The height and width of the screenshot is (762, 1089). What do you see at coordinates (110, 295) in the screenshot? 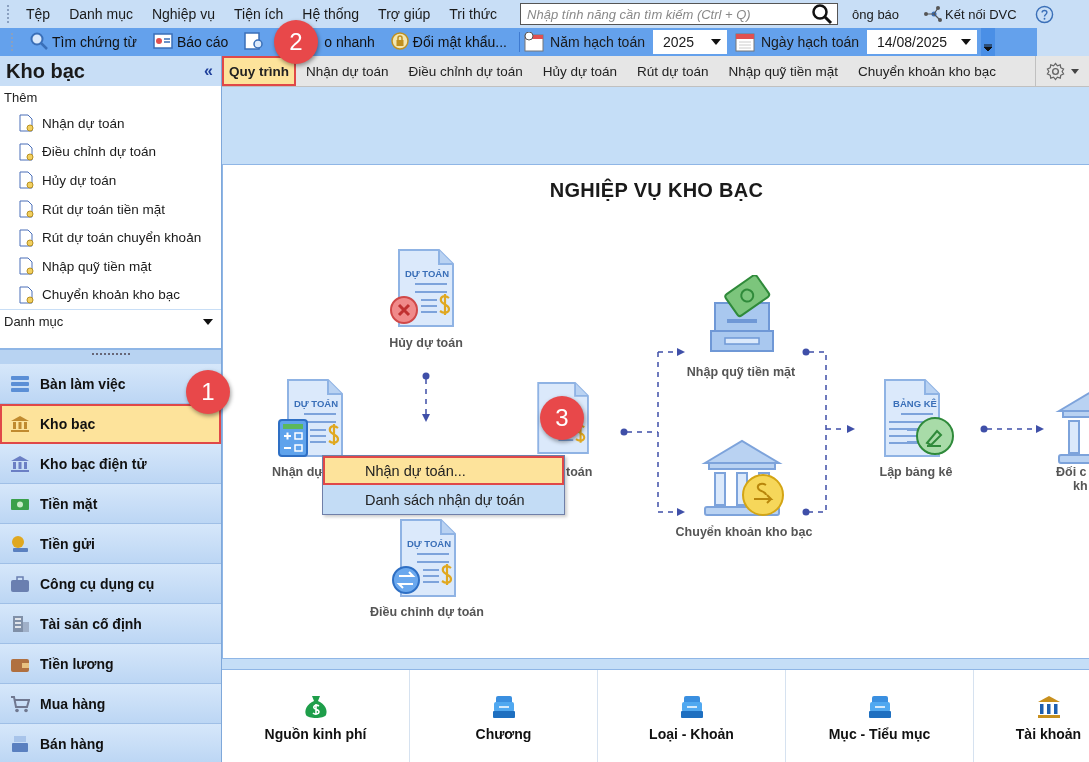
I see `sidebar-item: Chuyển khoản kho bạc` at bounding box center [110, 295].